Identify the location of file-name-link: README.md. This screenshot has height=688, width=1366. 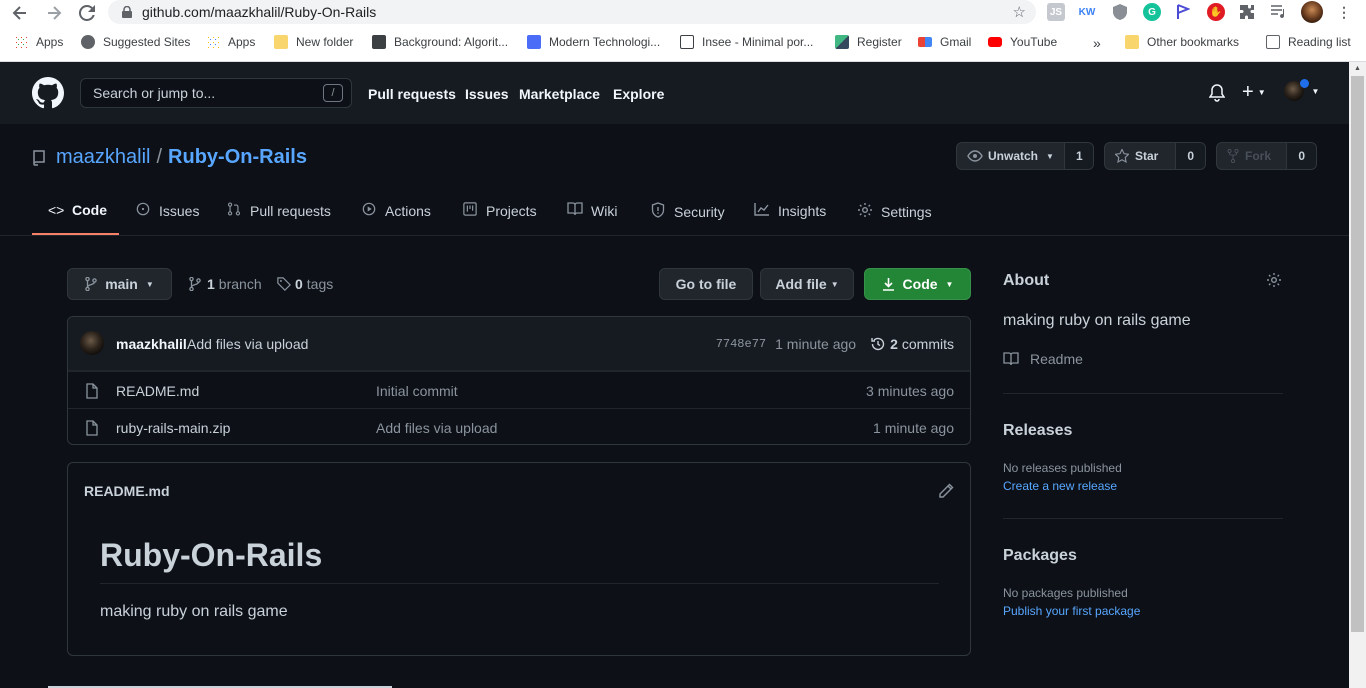
(157, 391).